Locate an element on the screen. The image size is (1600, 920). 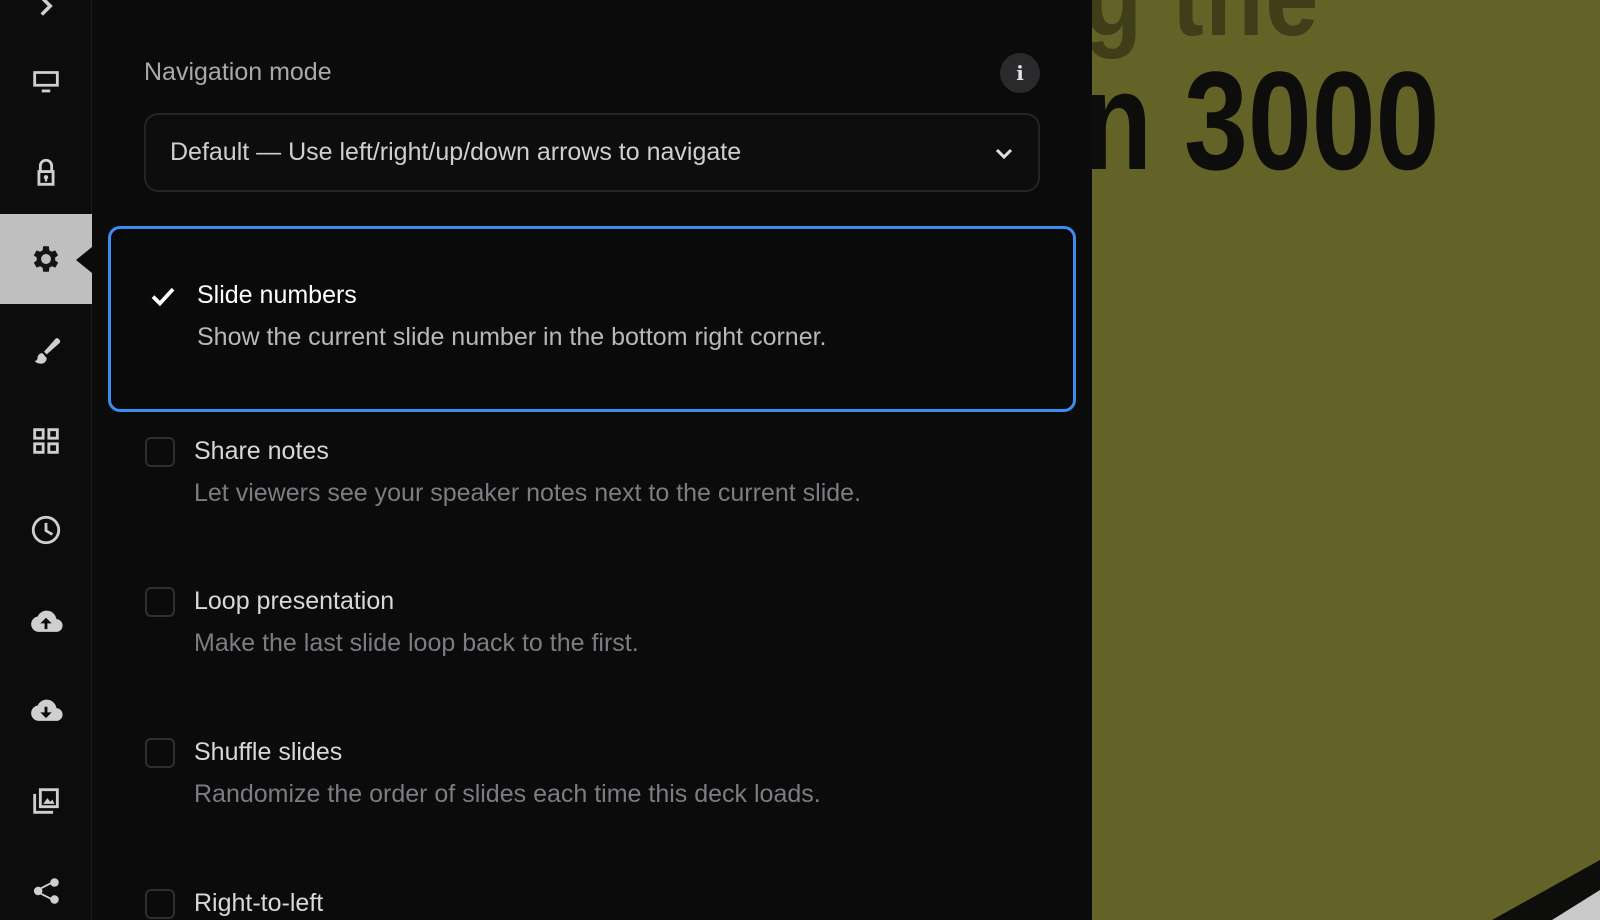
right-to-left-checkbox is located at coordinates (160, 904).